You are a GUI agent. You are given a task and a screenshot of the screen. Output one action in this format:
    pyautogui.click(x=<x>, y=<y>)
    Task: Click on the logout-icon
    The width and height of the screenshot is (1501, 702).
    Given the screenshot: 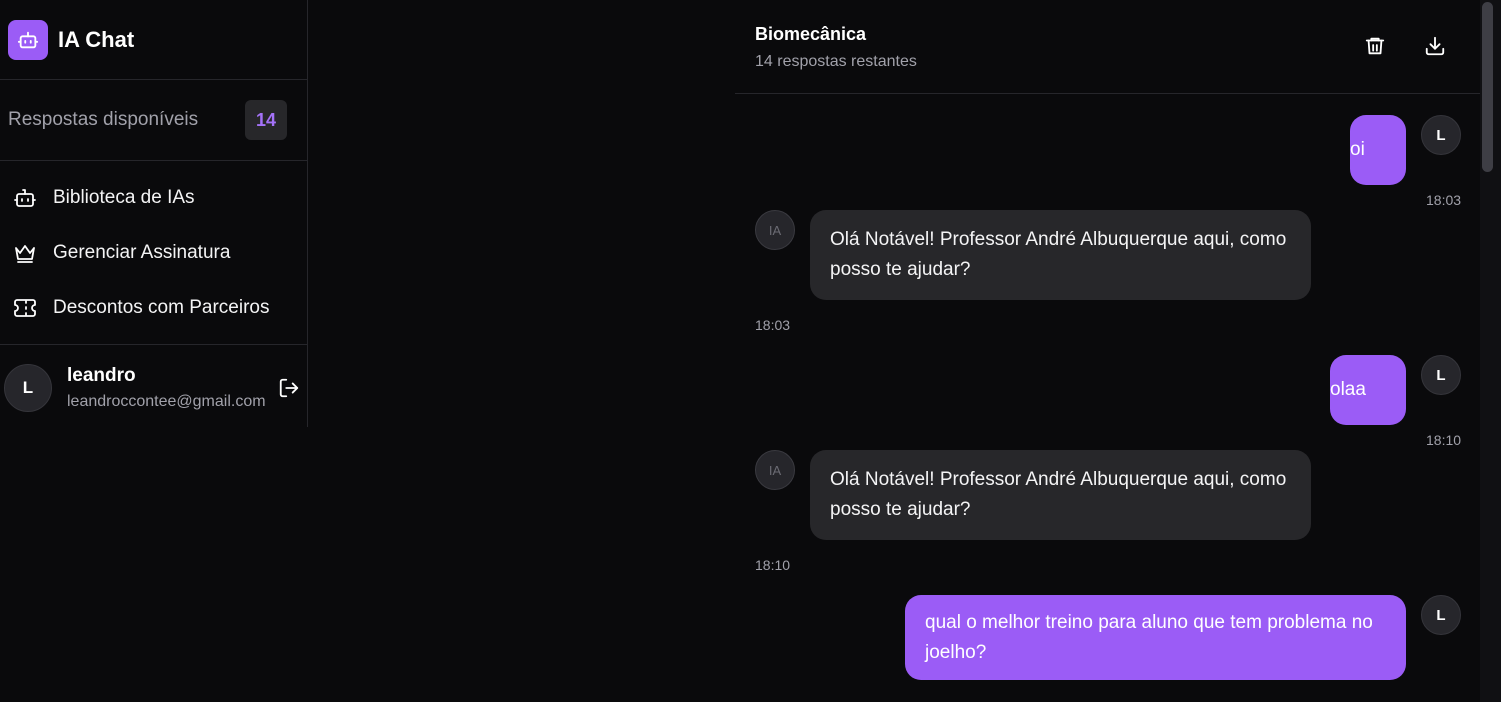 What is the action you would take?
    pyautogui.click(x=289, y=388)
    